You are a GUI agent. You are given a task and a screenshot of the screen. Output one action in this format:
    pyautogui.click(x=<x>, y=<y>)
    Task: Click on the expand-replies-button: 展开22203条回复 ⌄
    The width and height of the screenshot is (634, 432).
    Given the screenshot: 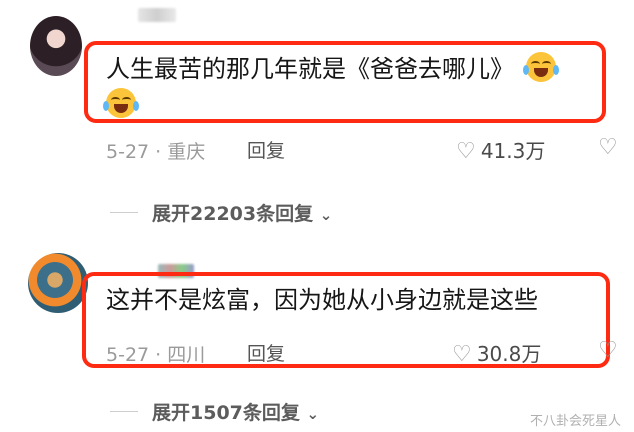 What is the action you would take?
    pyautogui.click(x=242, y=212)
    